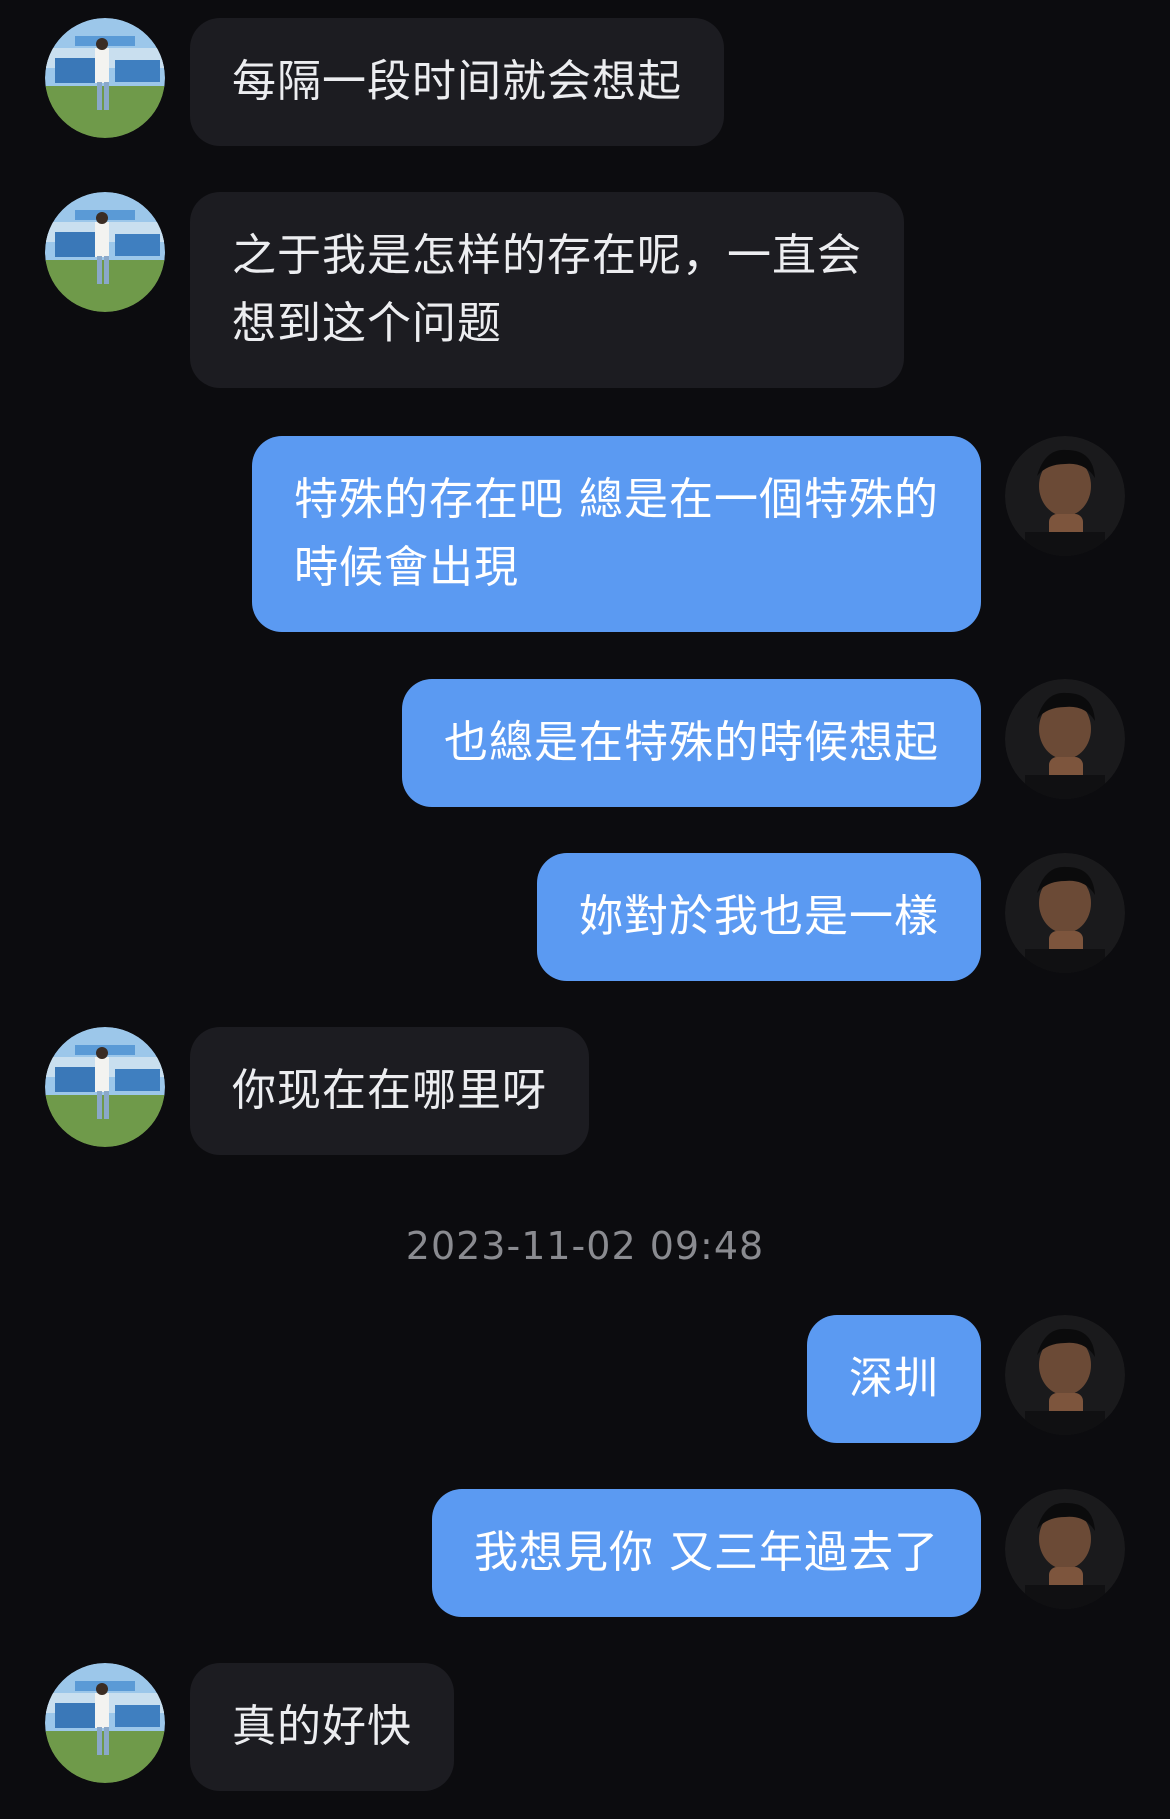 The height and width of the screenshot is (1819, 1170). I want to click on message-bubble: 妳對於我也是一樣, so click(759, 917).